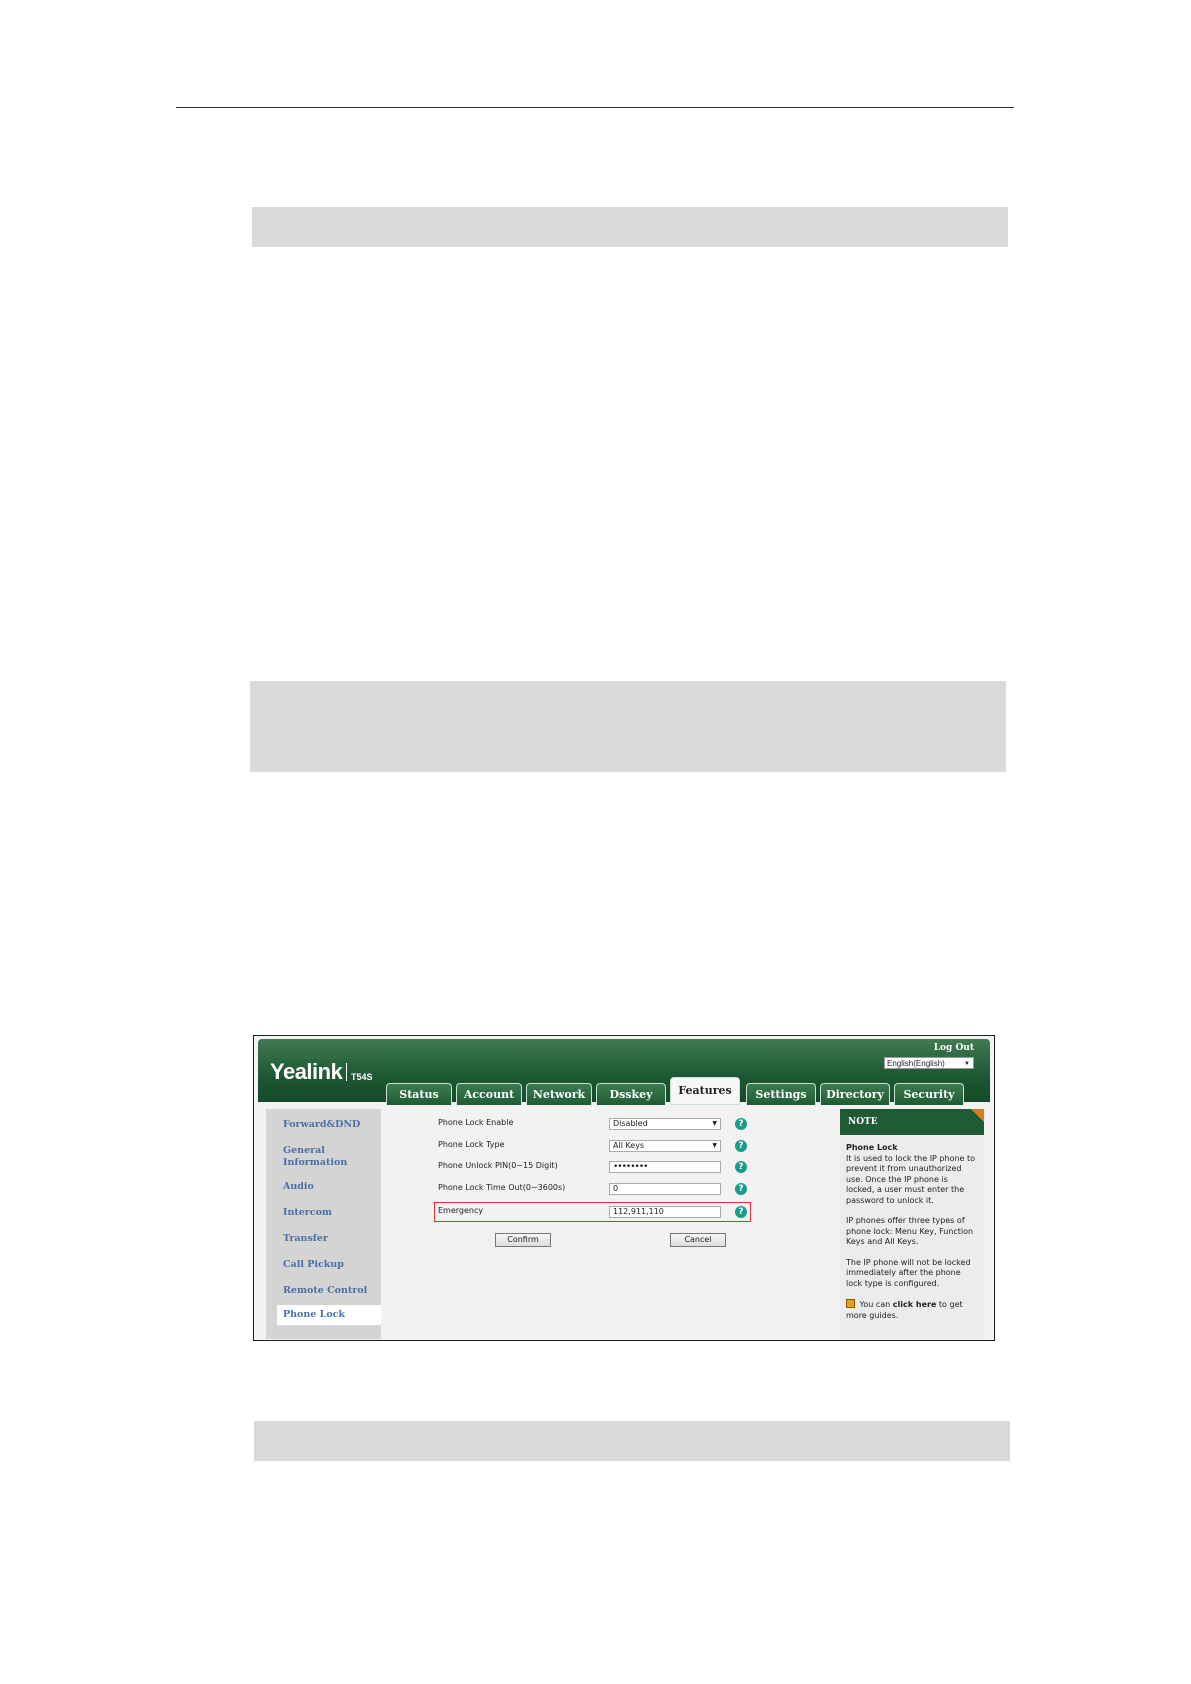 The height and width of the screenshot is (1684, 1191). What do you see at coordinates (630, 227) in the screenshot?
I see `shaded-block-top` at bounding box center [630, 227].